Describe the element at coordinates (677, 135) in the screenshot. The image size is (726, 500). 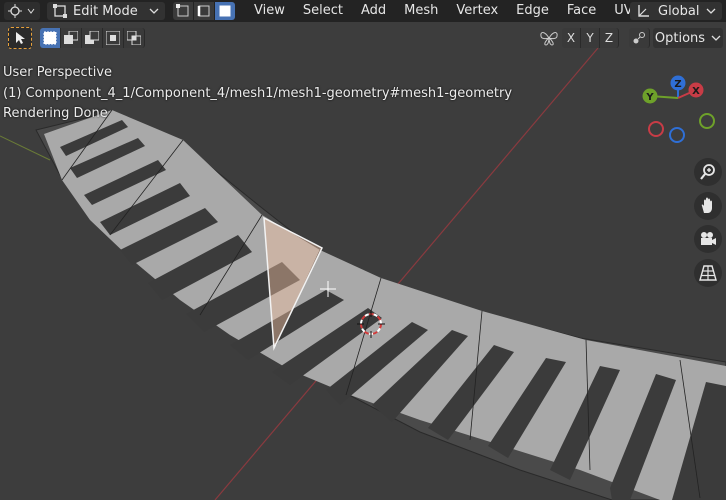
I see `gizmo-neg-z-axis` at that location.